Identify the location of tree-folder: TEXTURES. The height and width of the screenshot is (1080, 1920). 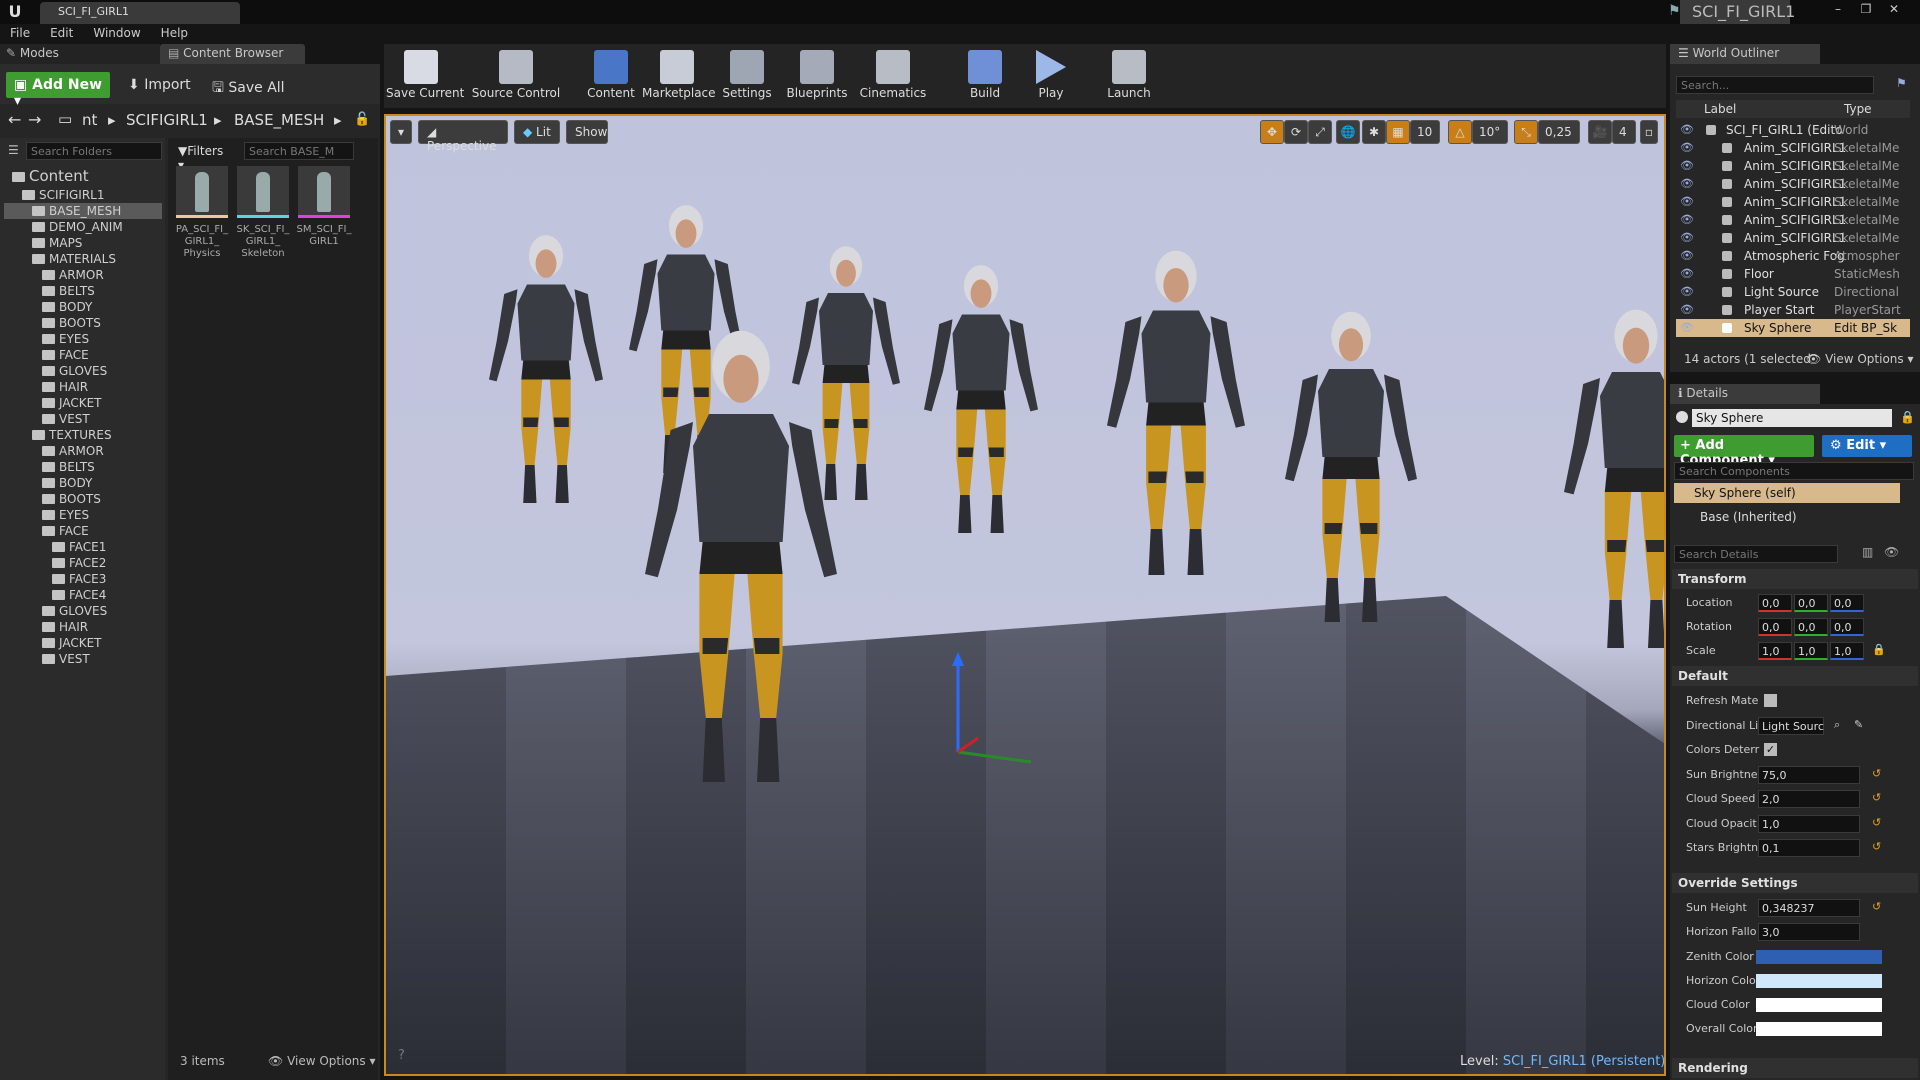
(72, 435).